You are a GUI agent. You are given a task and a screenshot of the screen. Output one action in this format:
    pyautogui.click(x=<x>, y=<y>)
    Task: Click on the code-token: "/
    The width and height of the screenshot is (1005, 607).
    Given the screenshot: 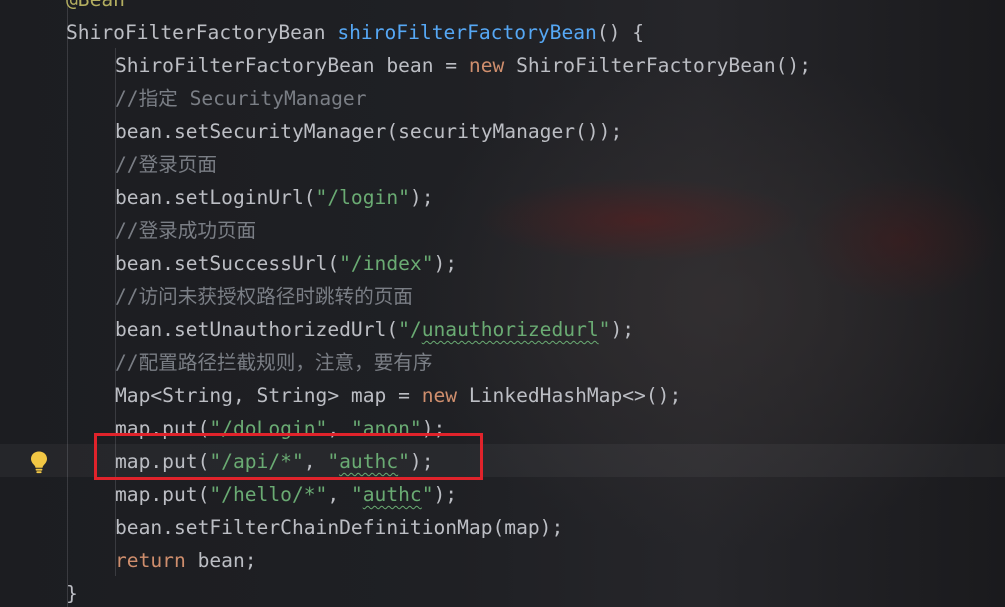 What is the action you would take?
    pyautogui.click(x=410, y=329)
    